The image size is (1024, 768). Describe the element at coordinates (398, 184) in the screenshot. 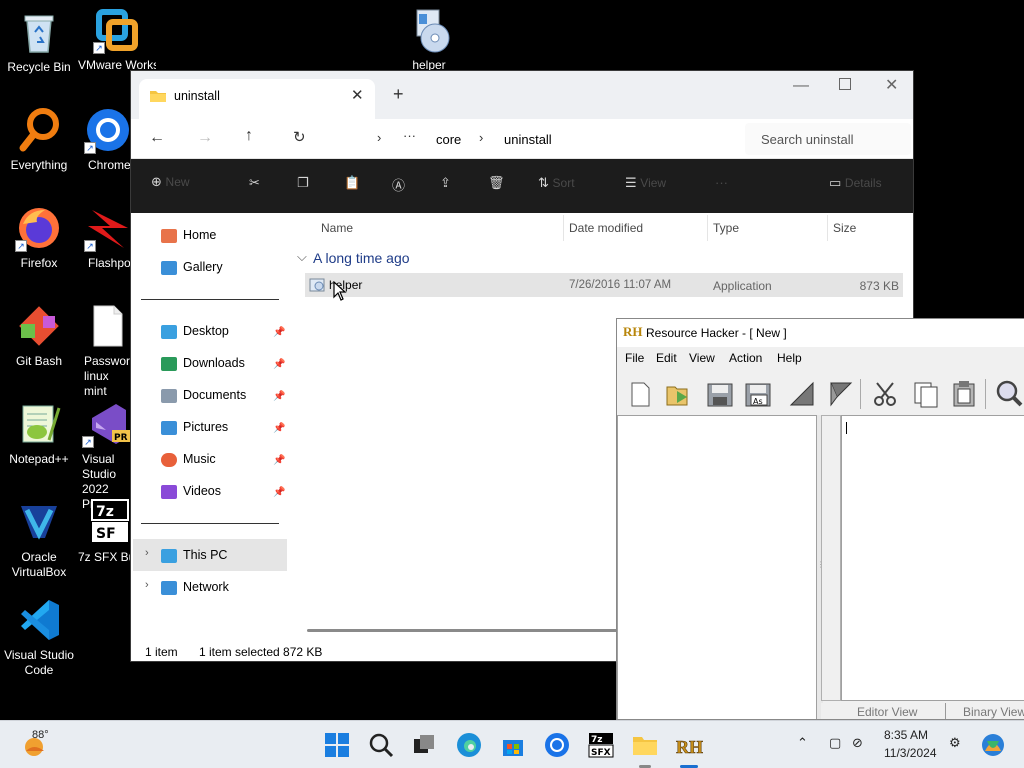

I see `rename-icon: Ⓐ` at that location.